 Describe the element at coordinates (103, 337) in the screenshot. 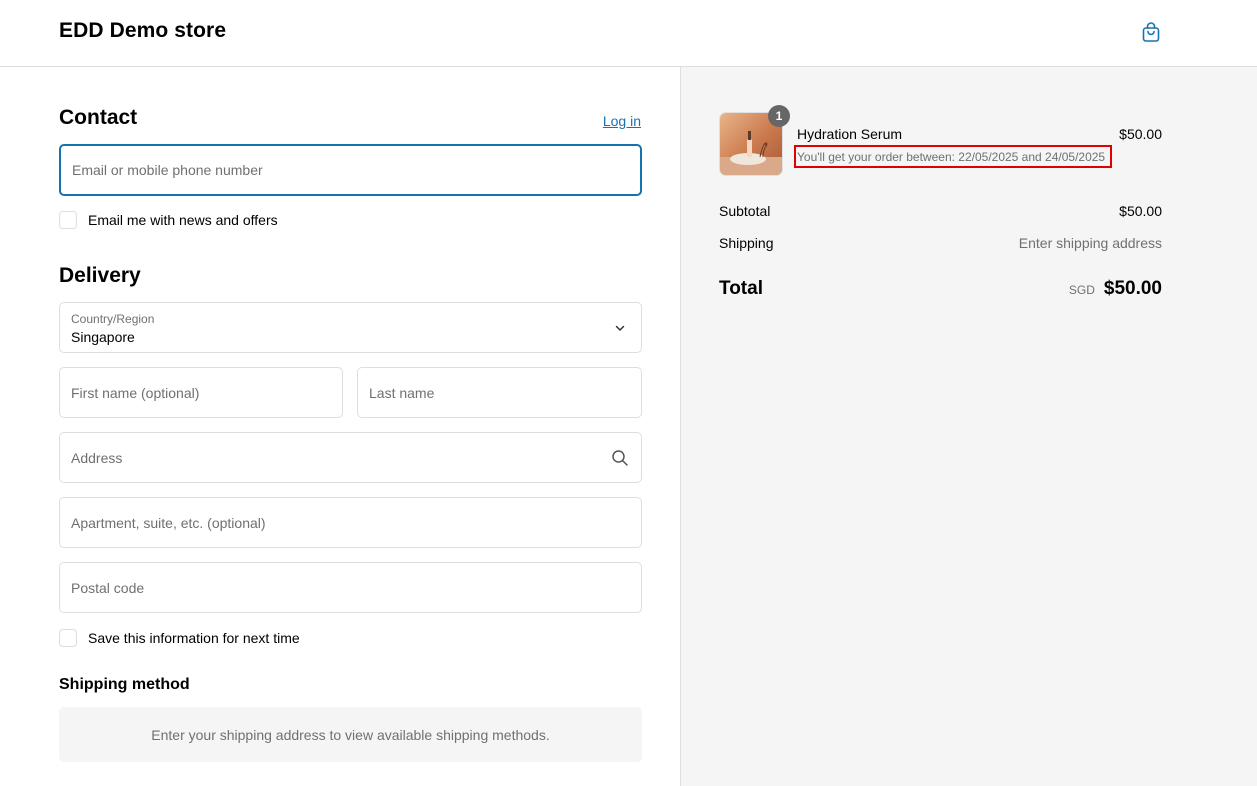

I see `country-value: Singapore` at that location.